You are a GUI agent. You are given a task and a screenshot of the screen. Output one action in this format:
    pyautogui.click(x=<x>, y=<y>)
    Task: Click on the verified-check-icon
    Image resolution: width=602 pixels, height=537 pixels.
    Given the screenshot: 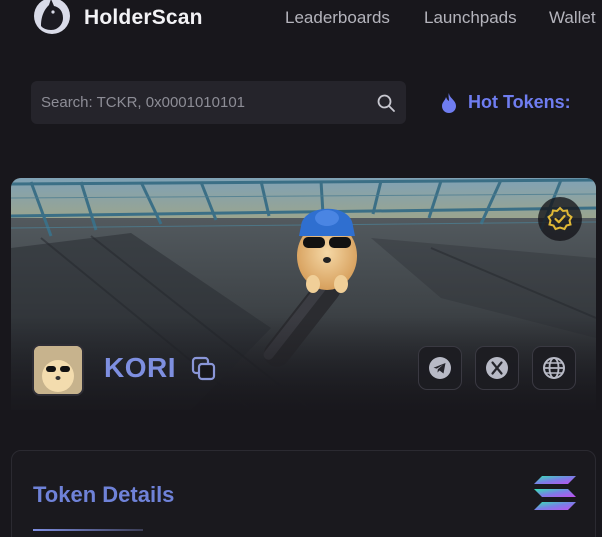 What is the action you would take?
    pyautogui.click(x=560, y=218)
    